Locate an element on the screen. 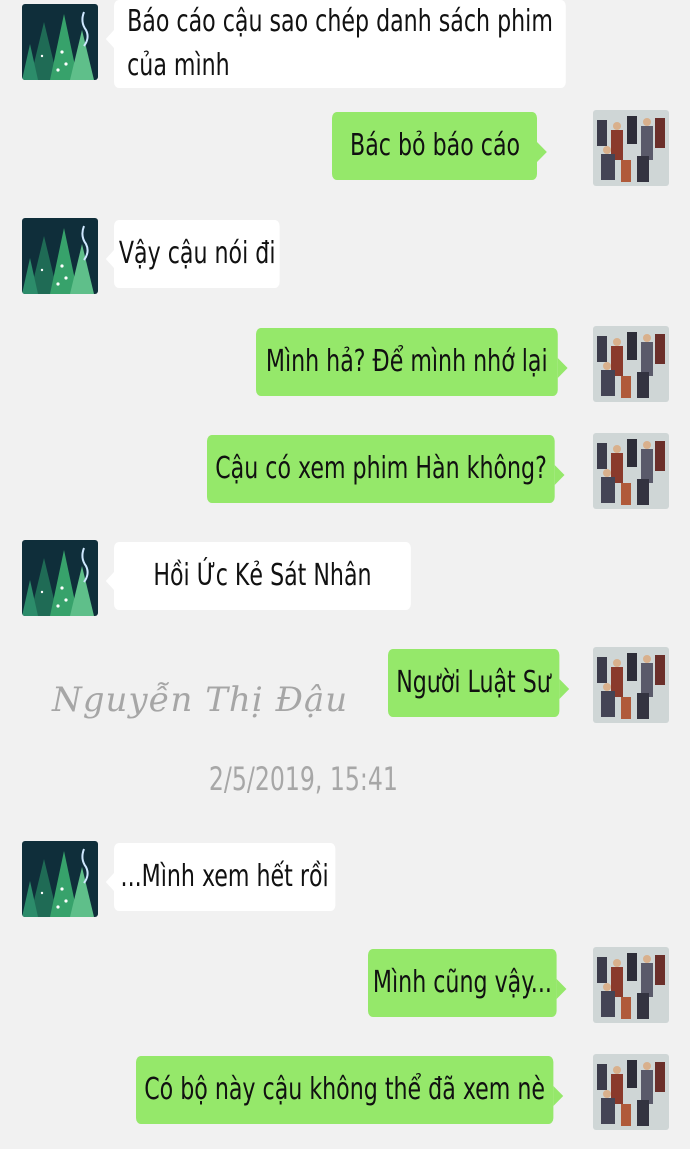 The height and width of the screenshot is (1149, 690). message-bubble: Có bộ này cậu không thể đã xem nè is located at coordinates (349, 1090).